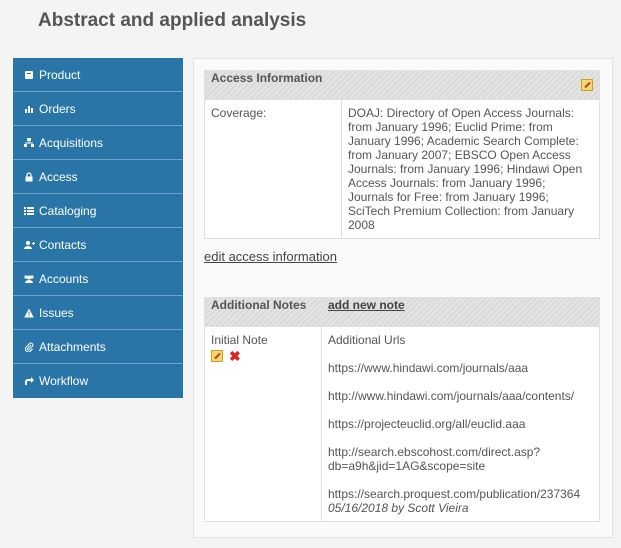 This screenshot has height=548, width=621. What do you see at coordinates (239, 340) in the screenshot?
I see `note-title: Initial Note` at bounding box center [239, 340].